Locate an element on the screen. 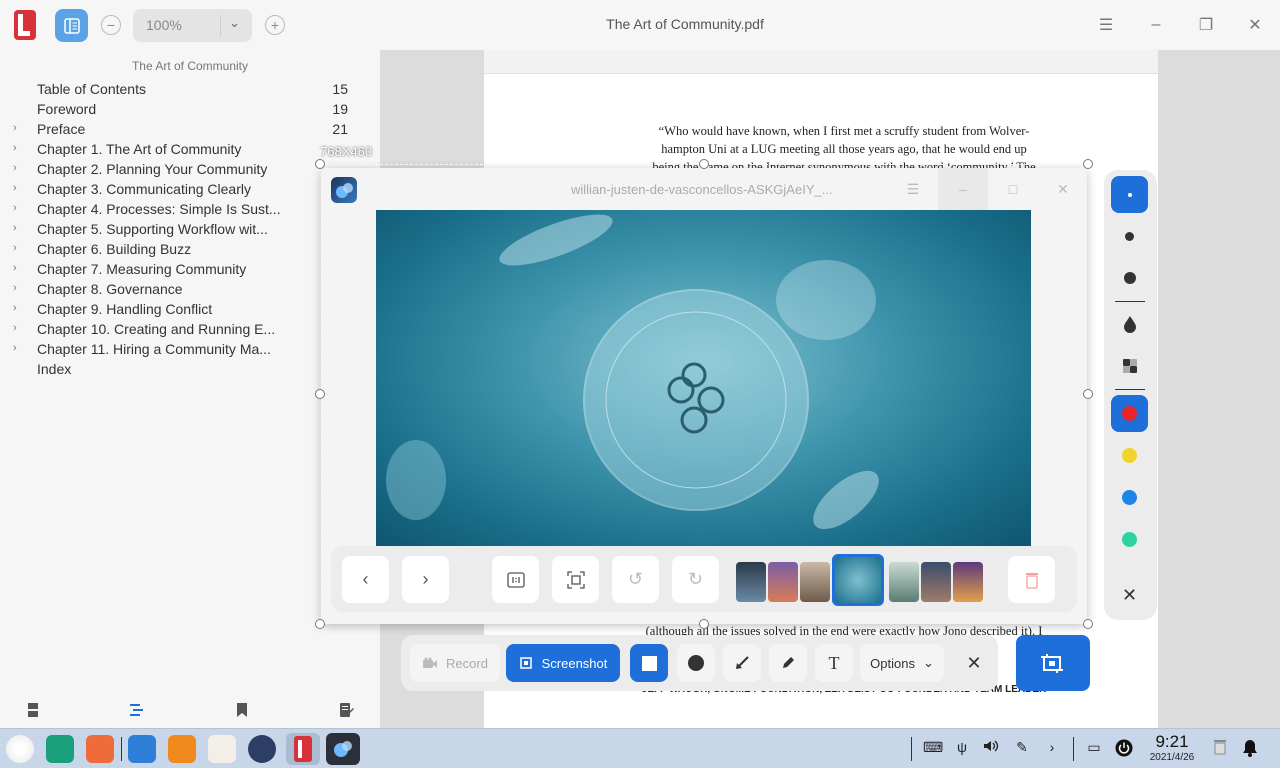 The width and height of the screenshot is (1280, 768). outline-tab-icon is located at coordinates (137, 710).